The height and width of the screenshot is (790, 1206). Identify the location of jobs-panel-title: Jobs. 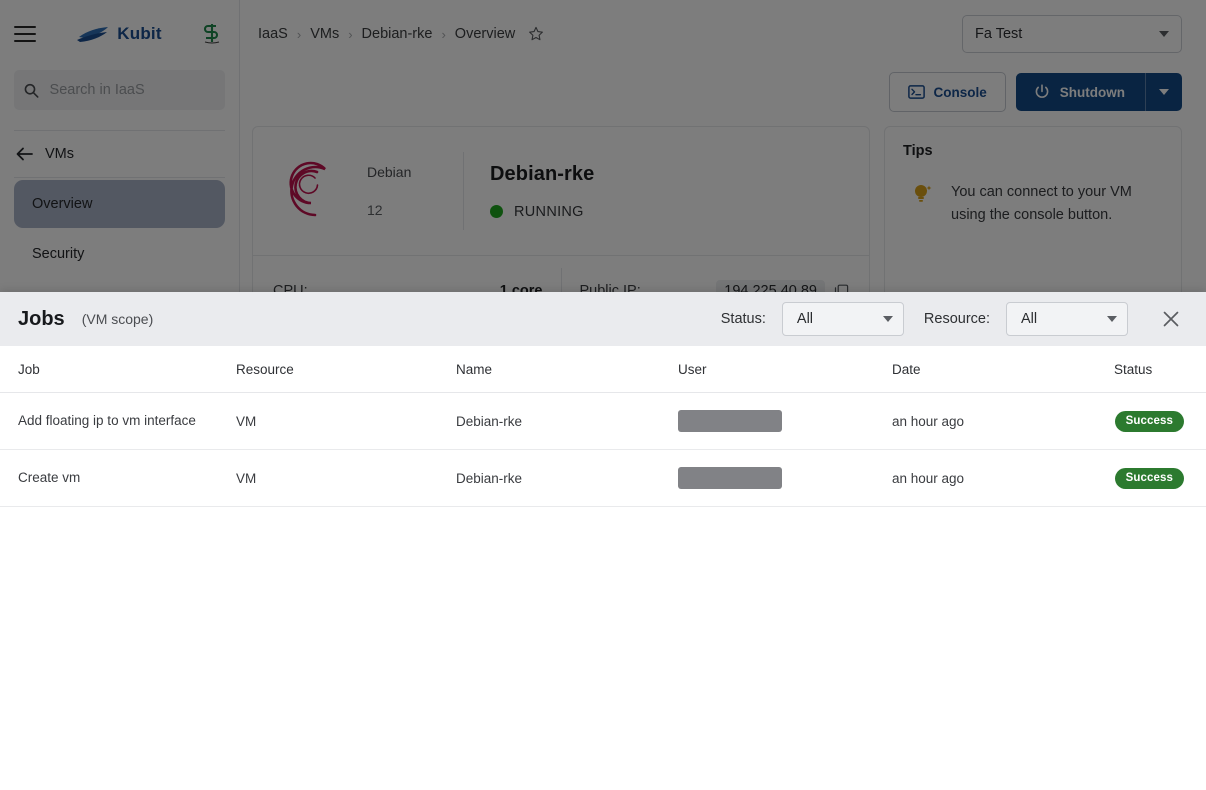
(41, 318).